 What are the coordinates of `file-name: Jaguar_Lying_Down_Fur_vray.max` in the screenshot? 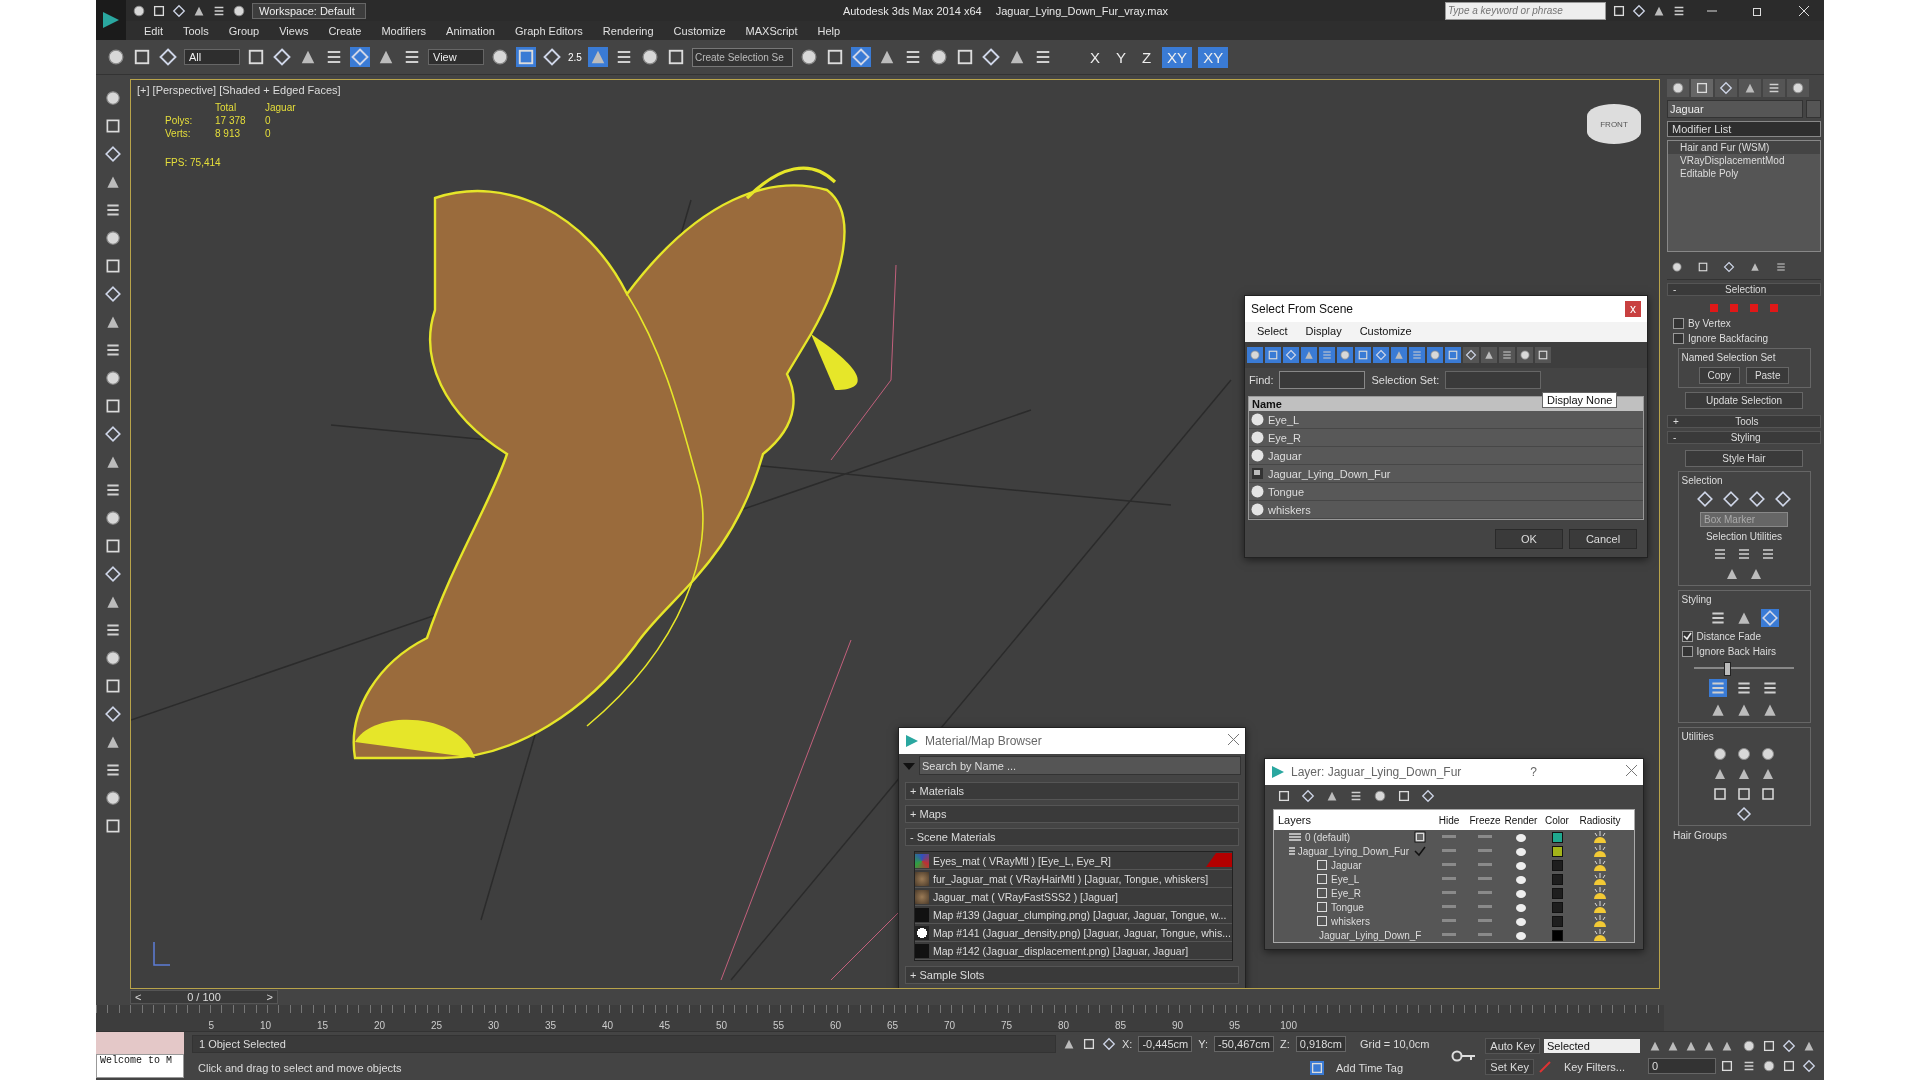 It's located at (1082, 10).